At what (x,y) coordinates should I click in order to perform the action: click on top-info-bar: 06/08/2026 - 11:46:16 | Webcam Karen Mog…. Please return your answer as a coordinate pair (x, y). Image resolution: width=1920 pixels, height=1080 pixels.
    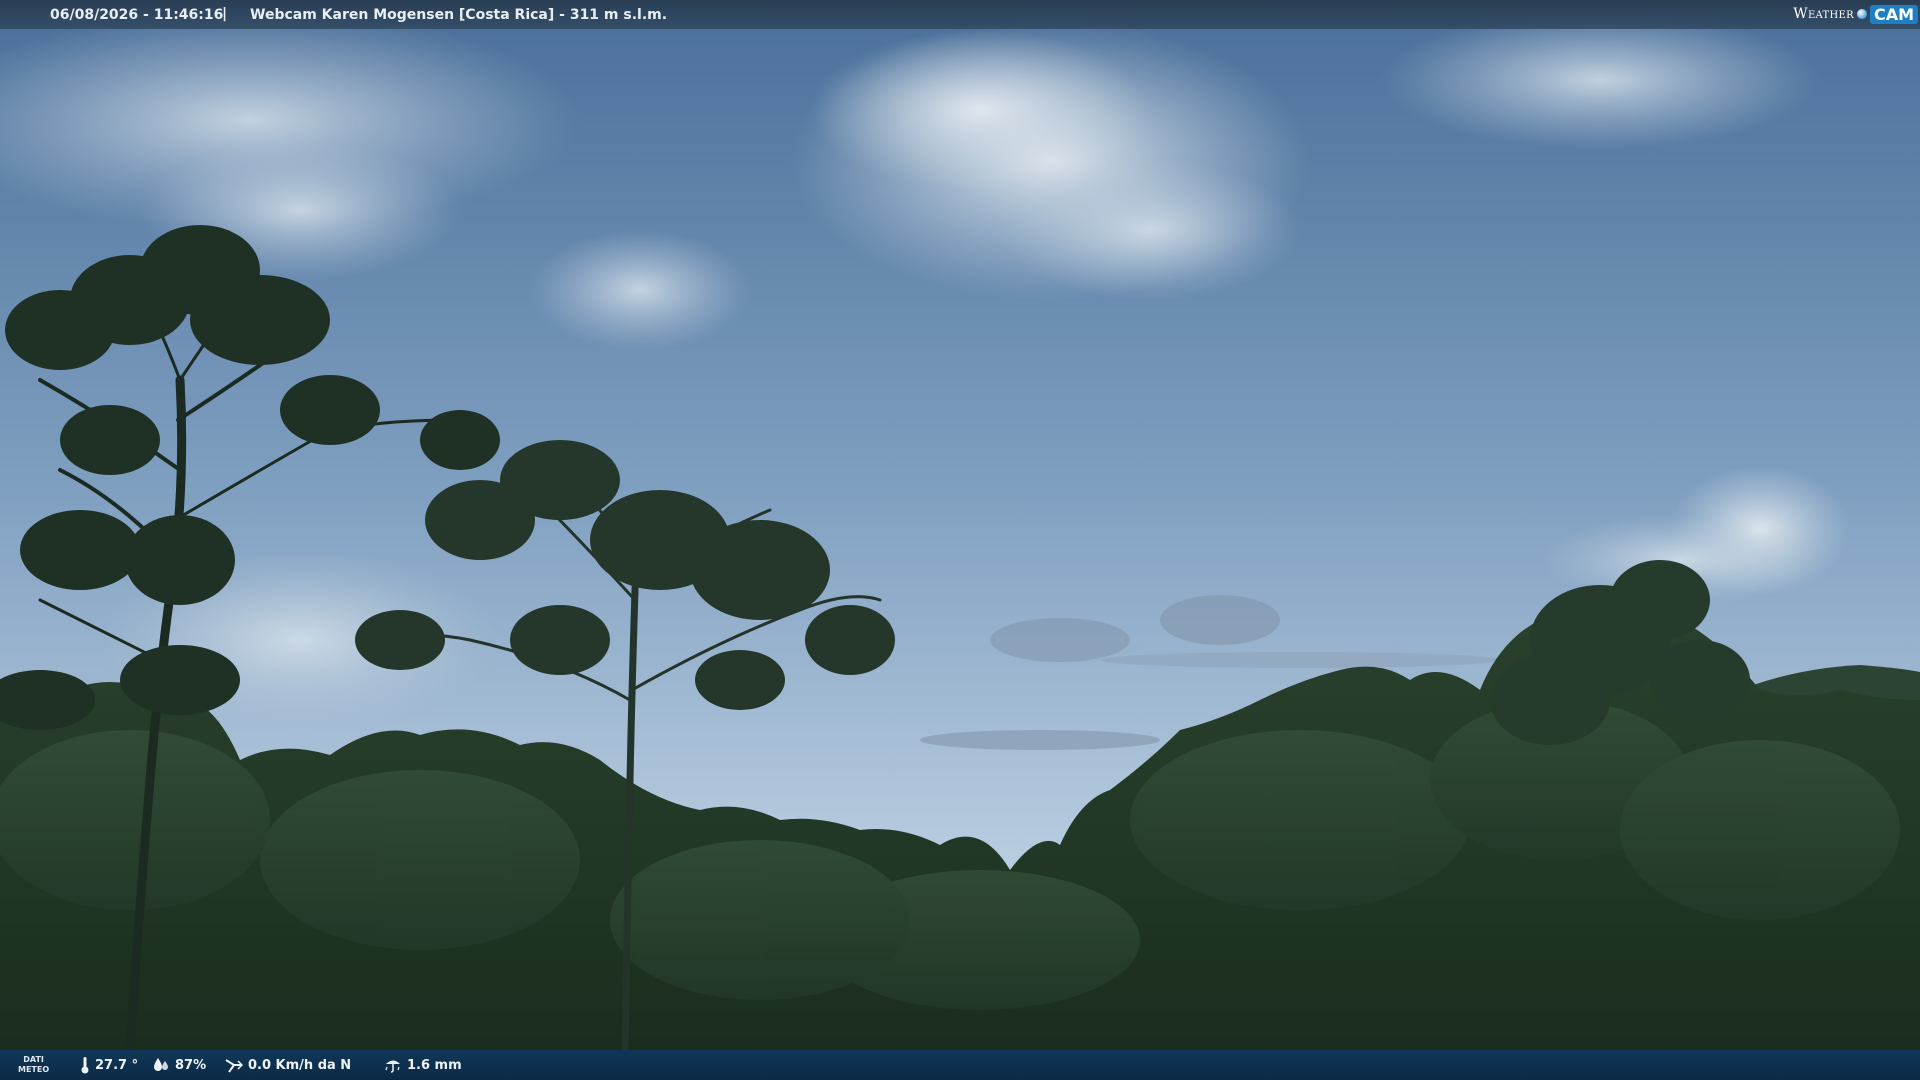
    Looking at the image, I should click on (960, 14).